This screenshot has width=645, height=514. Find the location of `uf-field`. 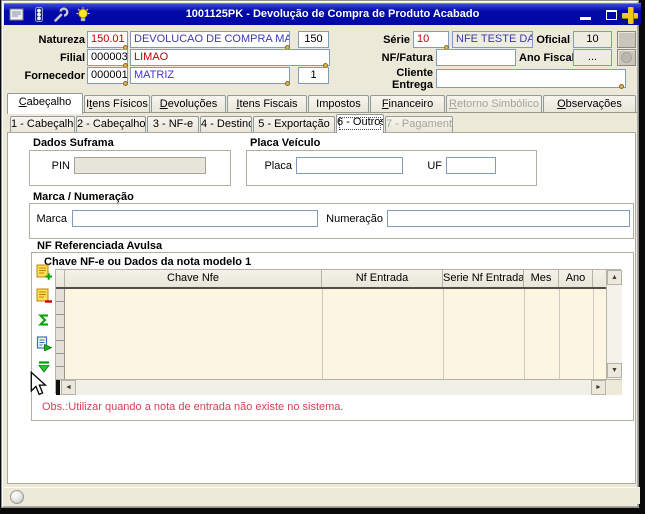

uf-field is located at coordinates (471, 165).